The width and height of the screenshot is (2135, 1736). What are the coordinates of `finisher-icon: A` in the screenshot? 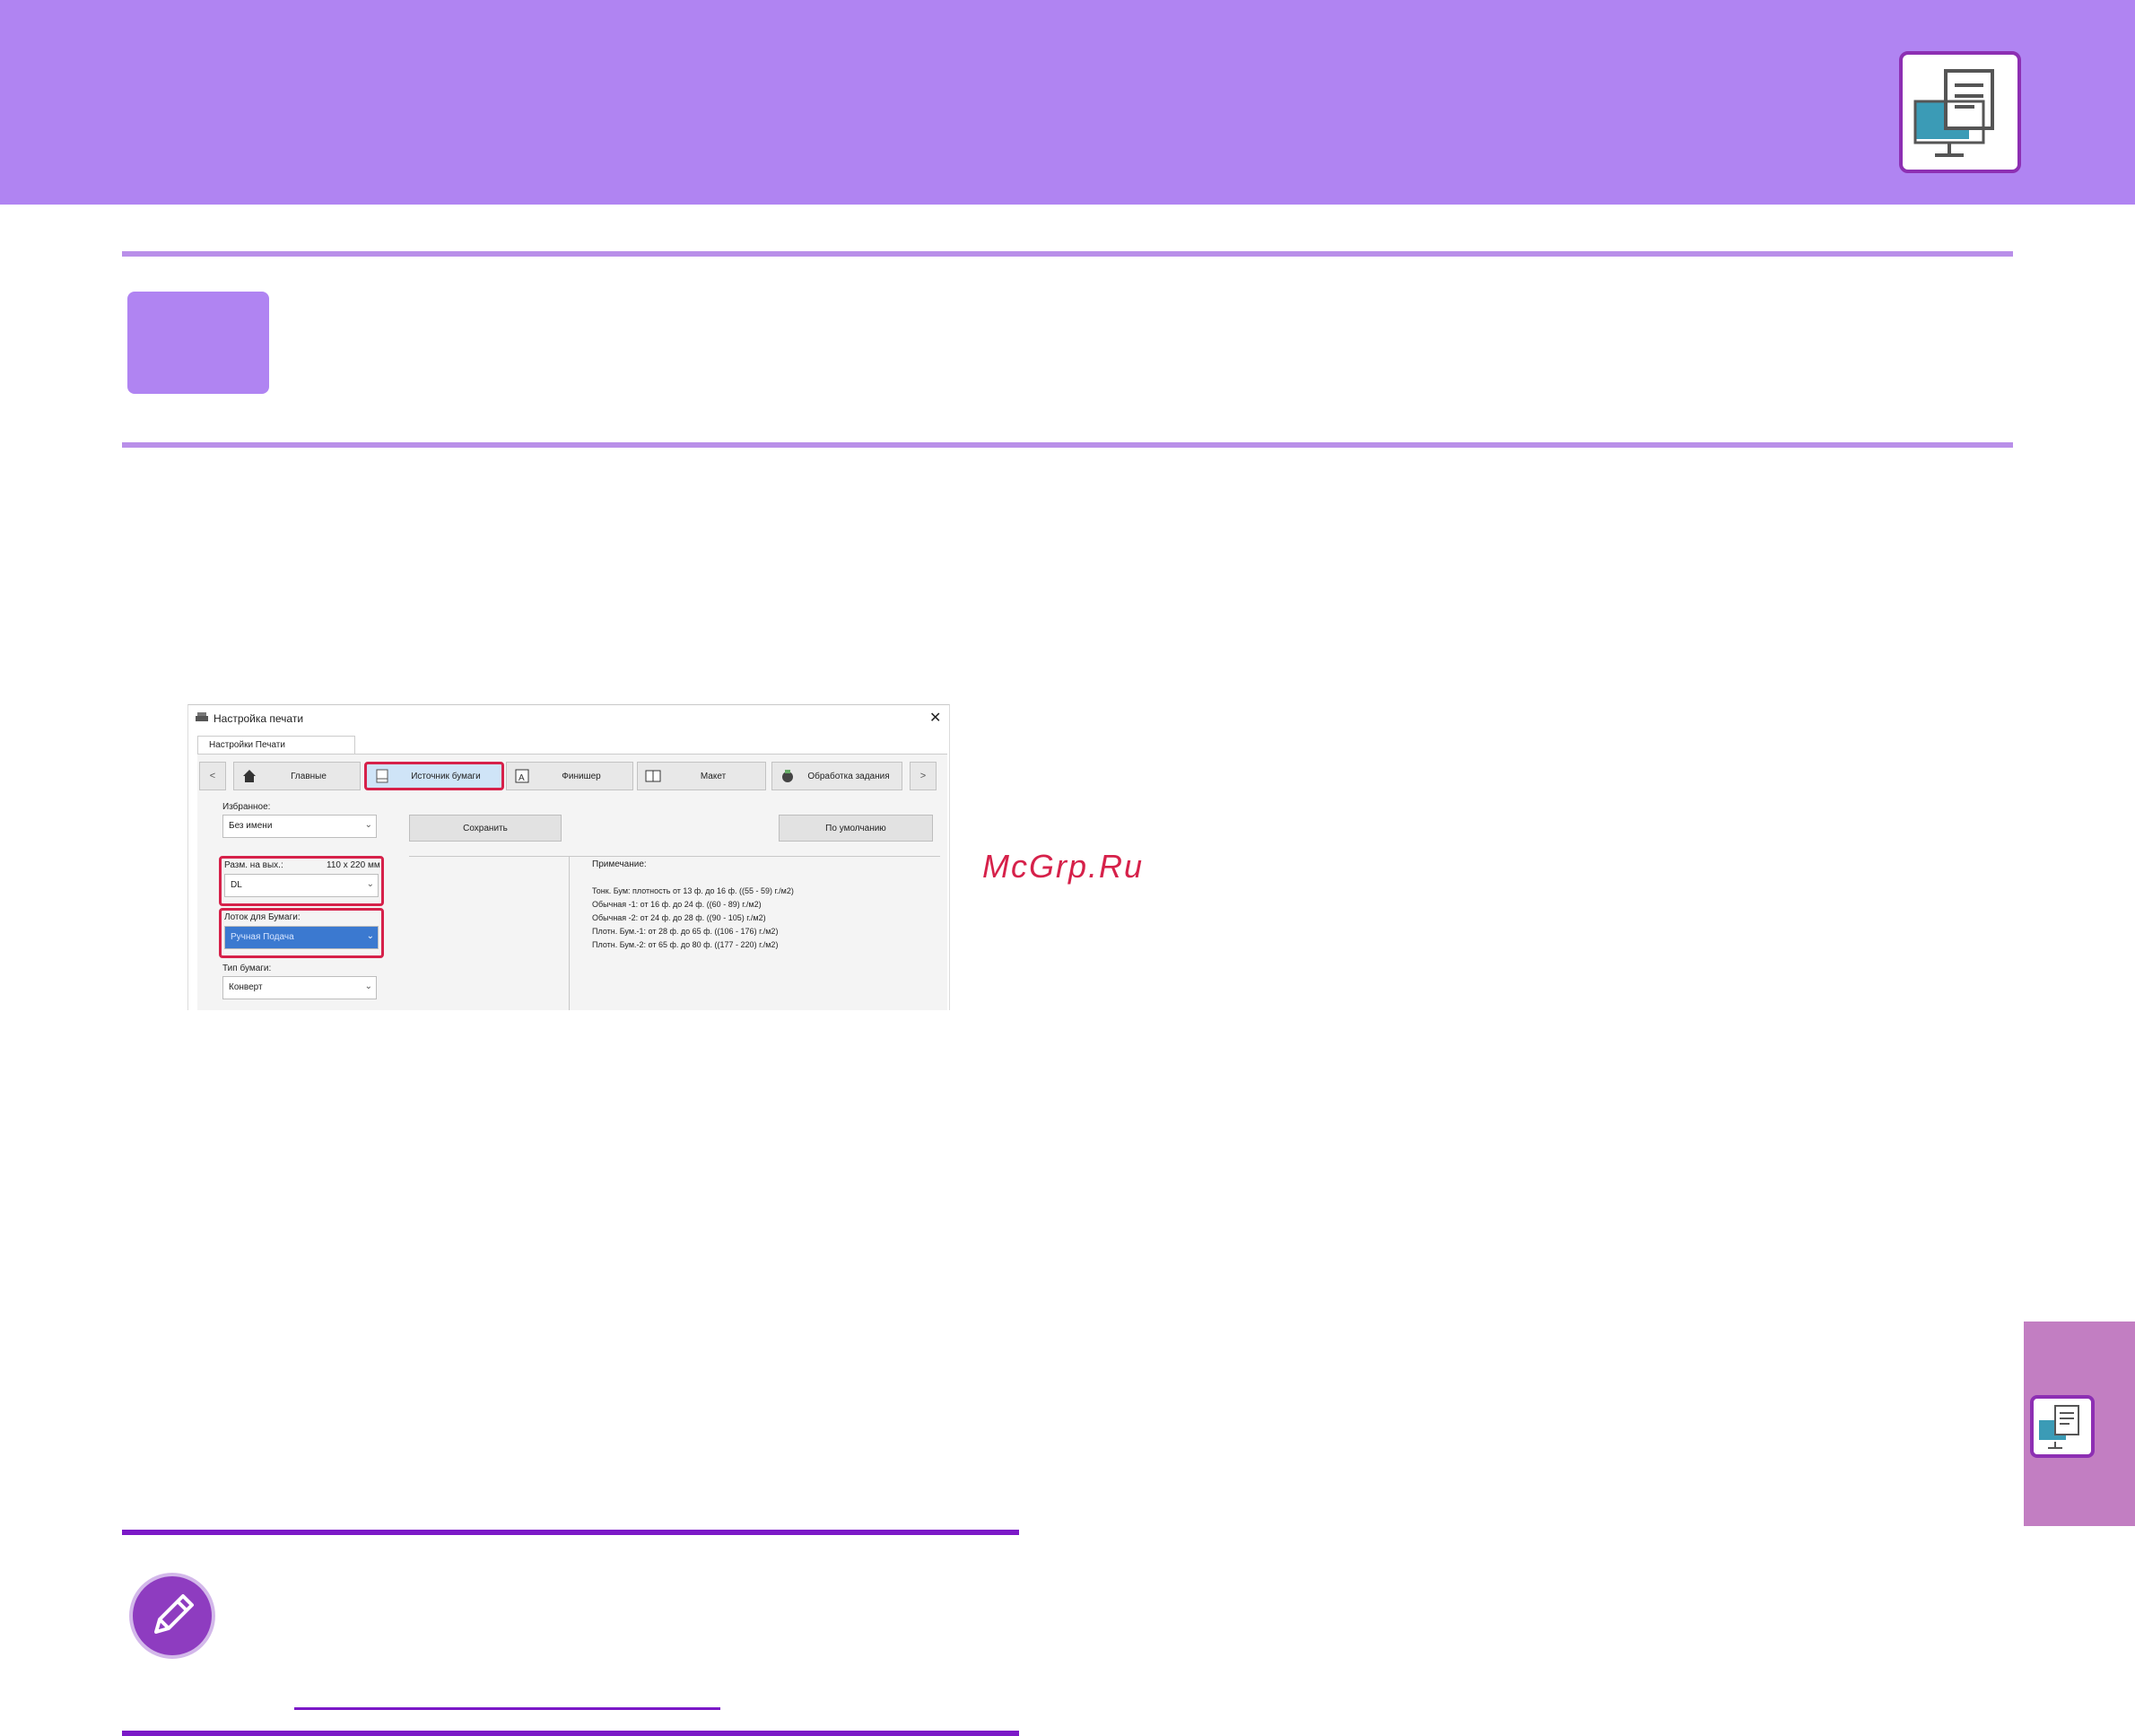 It's located at (522, 776).